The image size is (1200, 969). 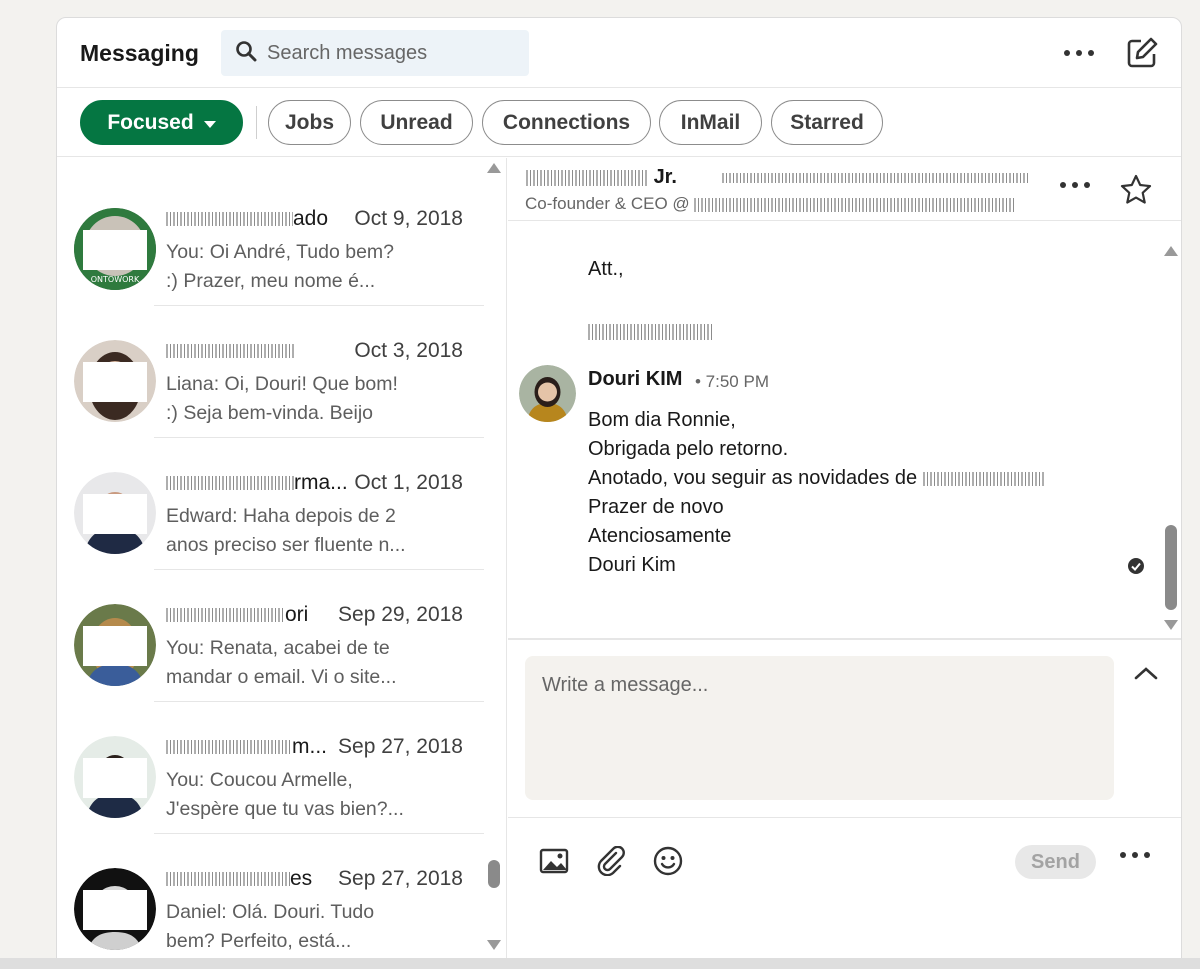 I want to click on seen-check-icon, so click(x=1136, y=568).